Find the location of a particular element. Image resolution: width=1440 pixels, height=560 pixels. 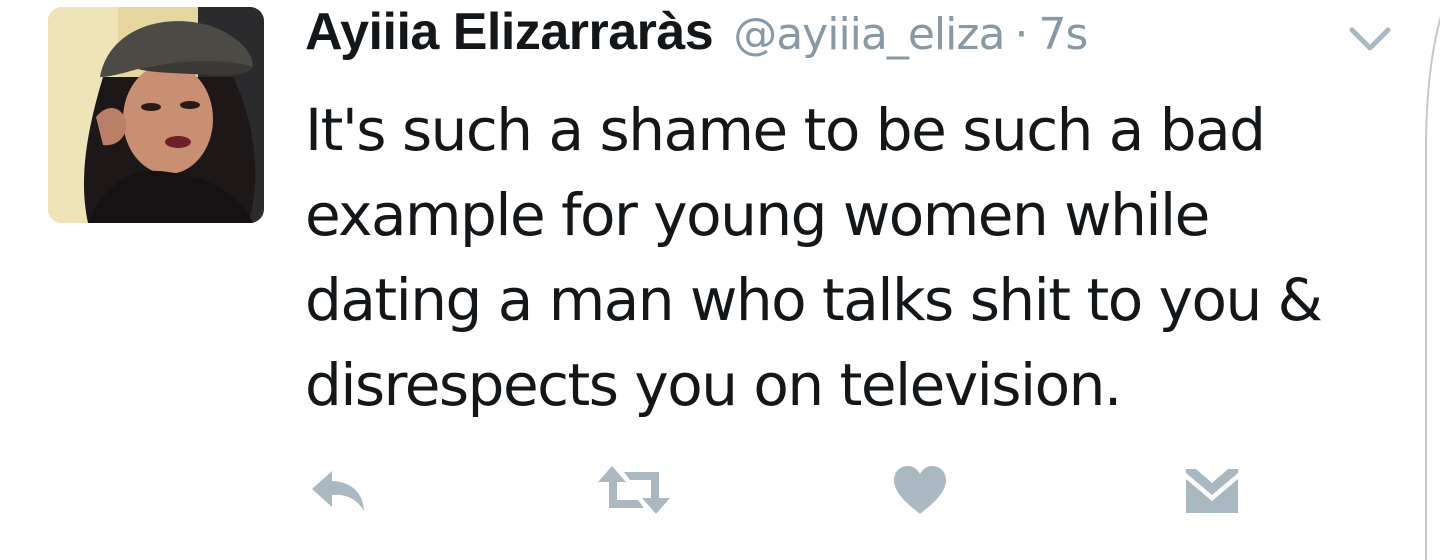

tweet-header: Ayiiia Elizarraràs @ayiiia_eliza · 7s is located at coordinates (696, 37).